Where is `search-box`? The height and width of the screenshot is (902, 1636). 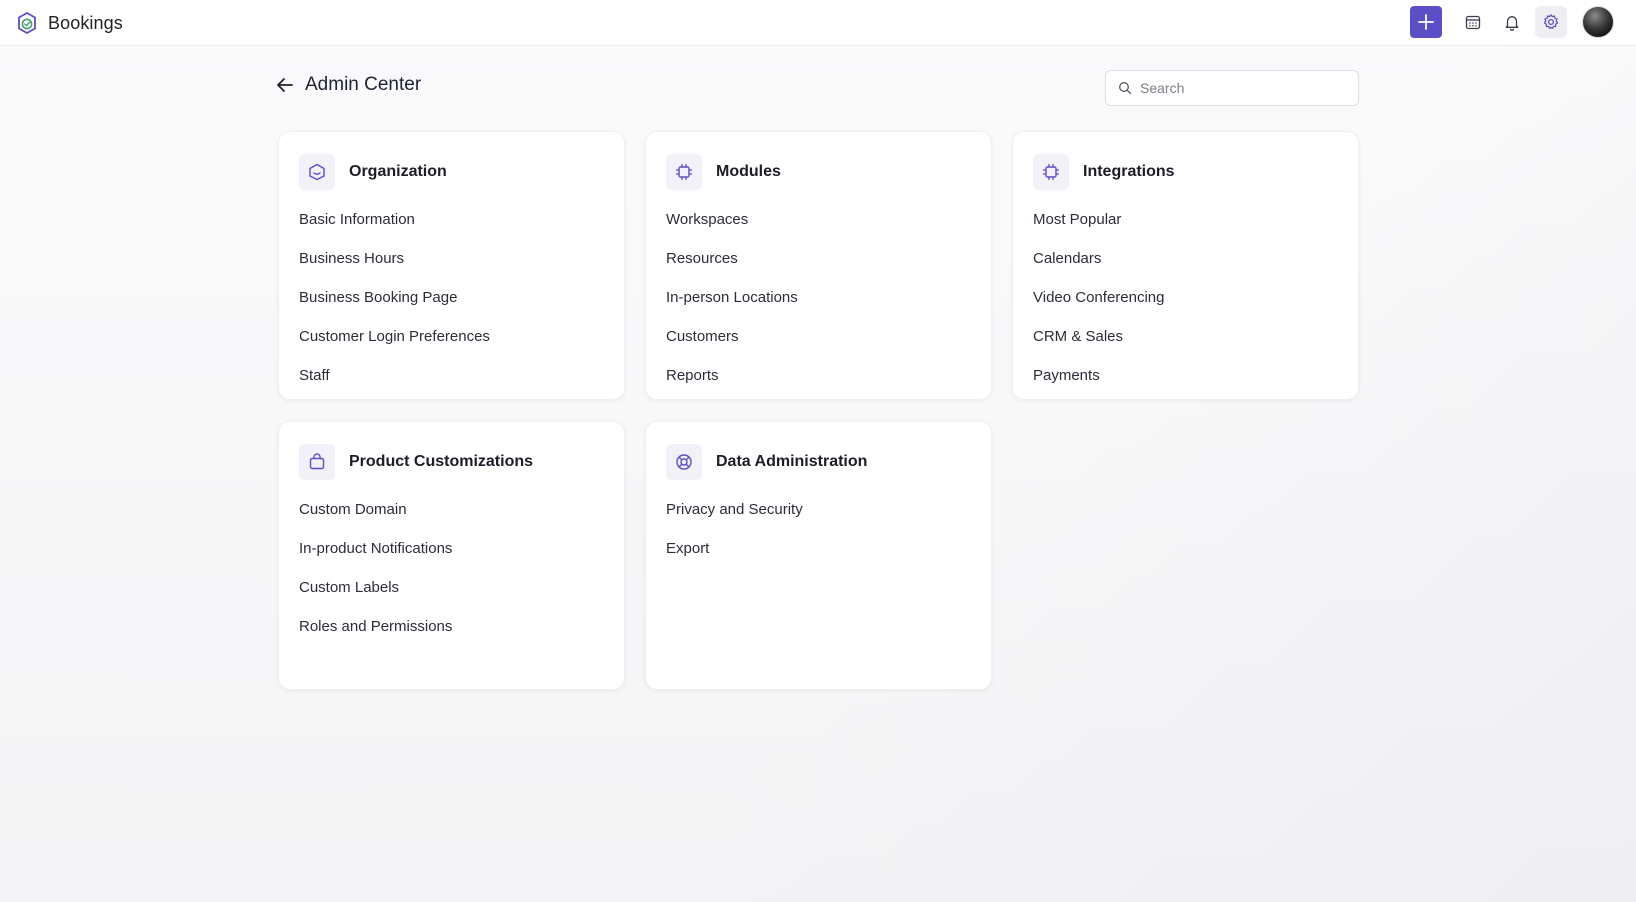 search-box is located at coordinates (1232, 88).